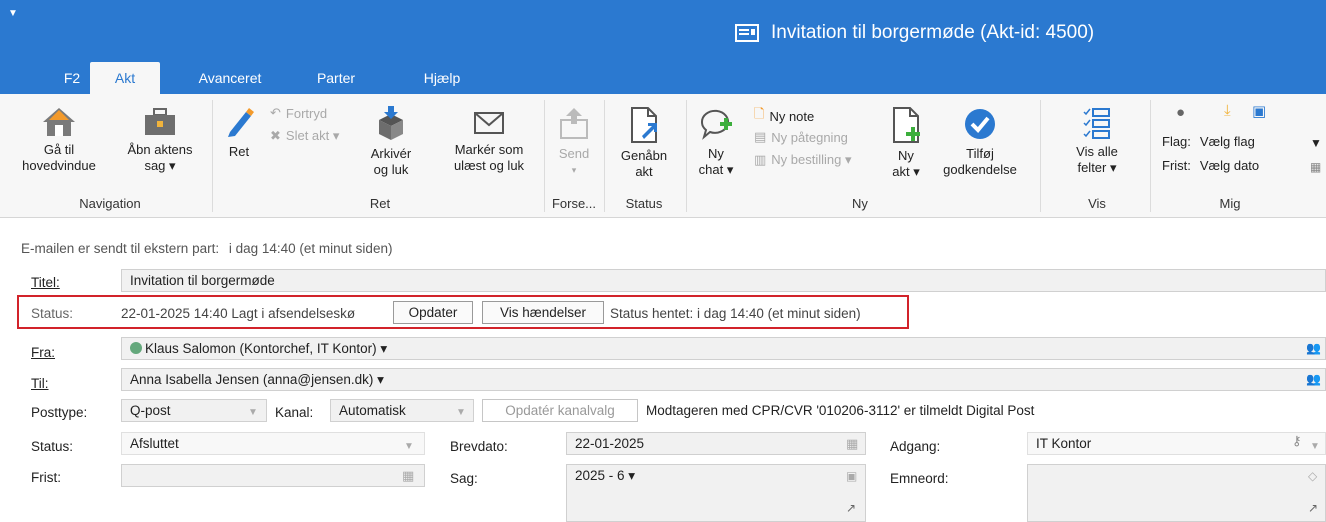  What do you see at coordinates (1097, 203) in the screenshot?
I see `group-label-vis: Vis` at bounding box center [1097, 203].